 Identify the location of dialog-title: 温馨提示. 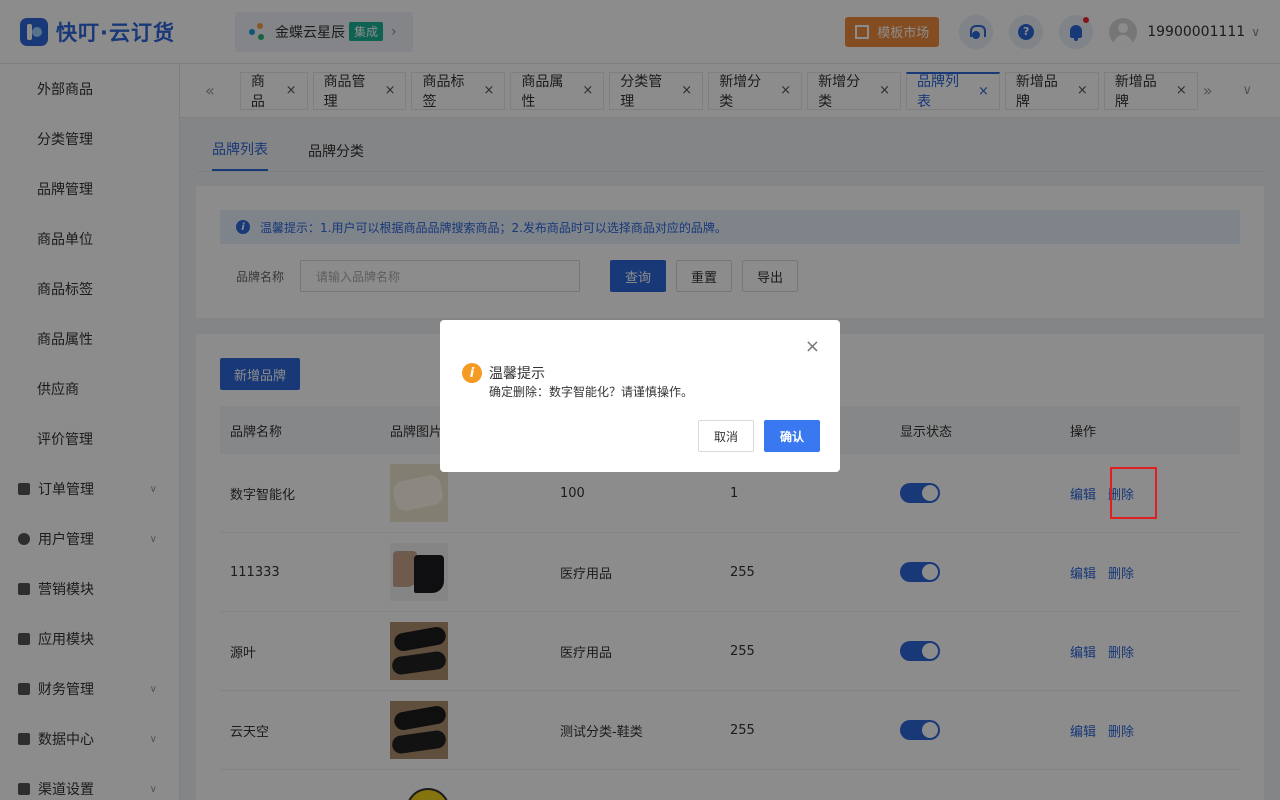
(517, 374).